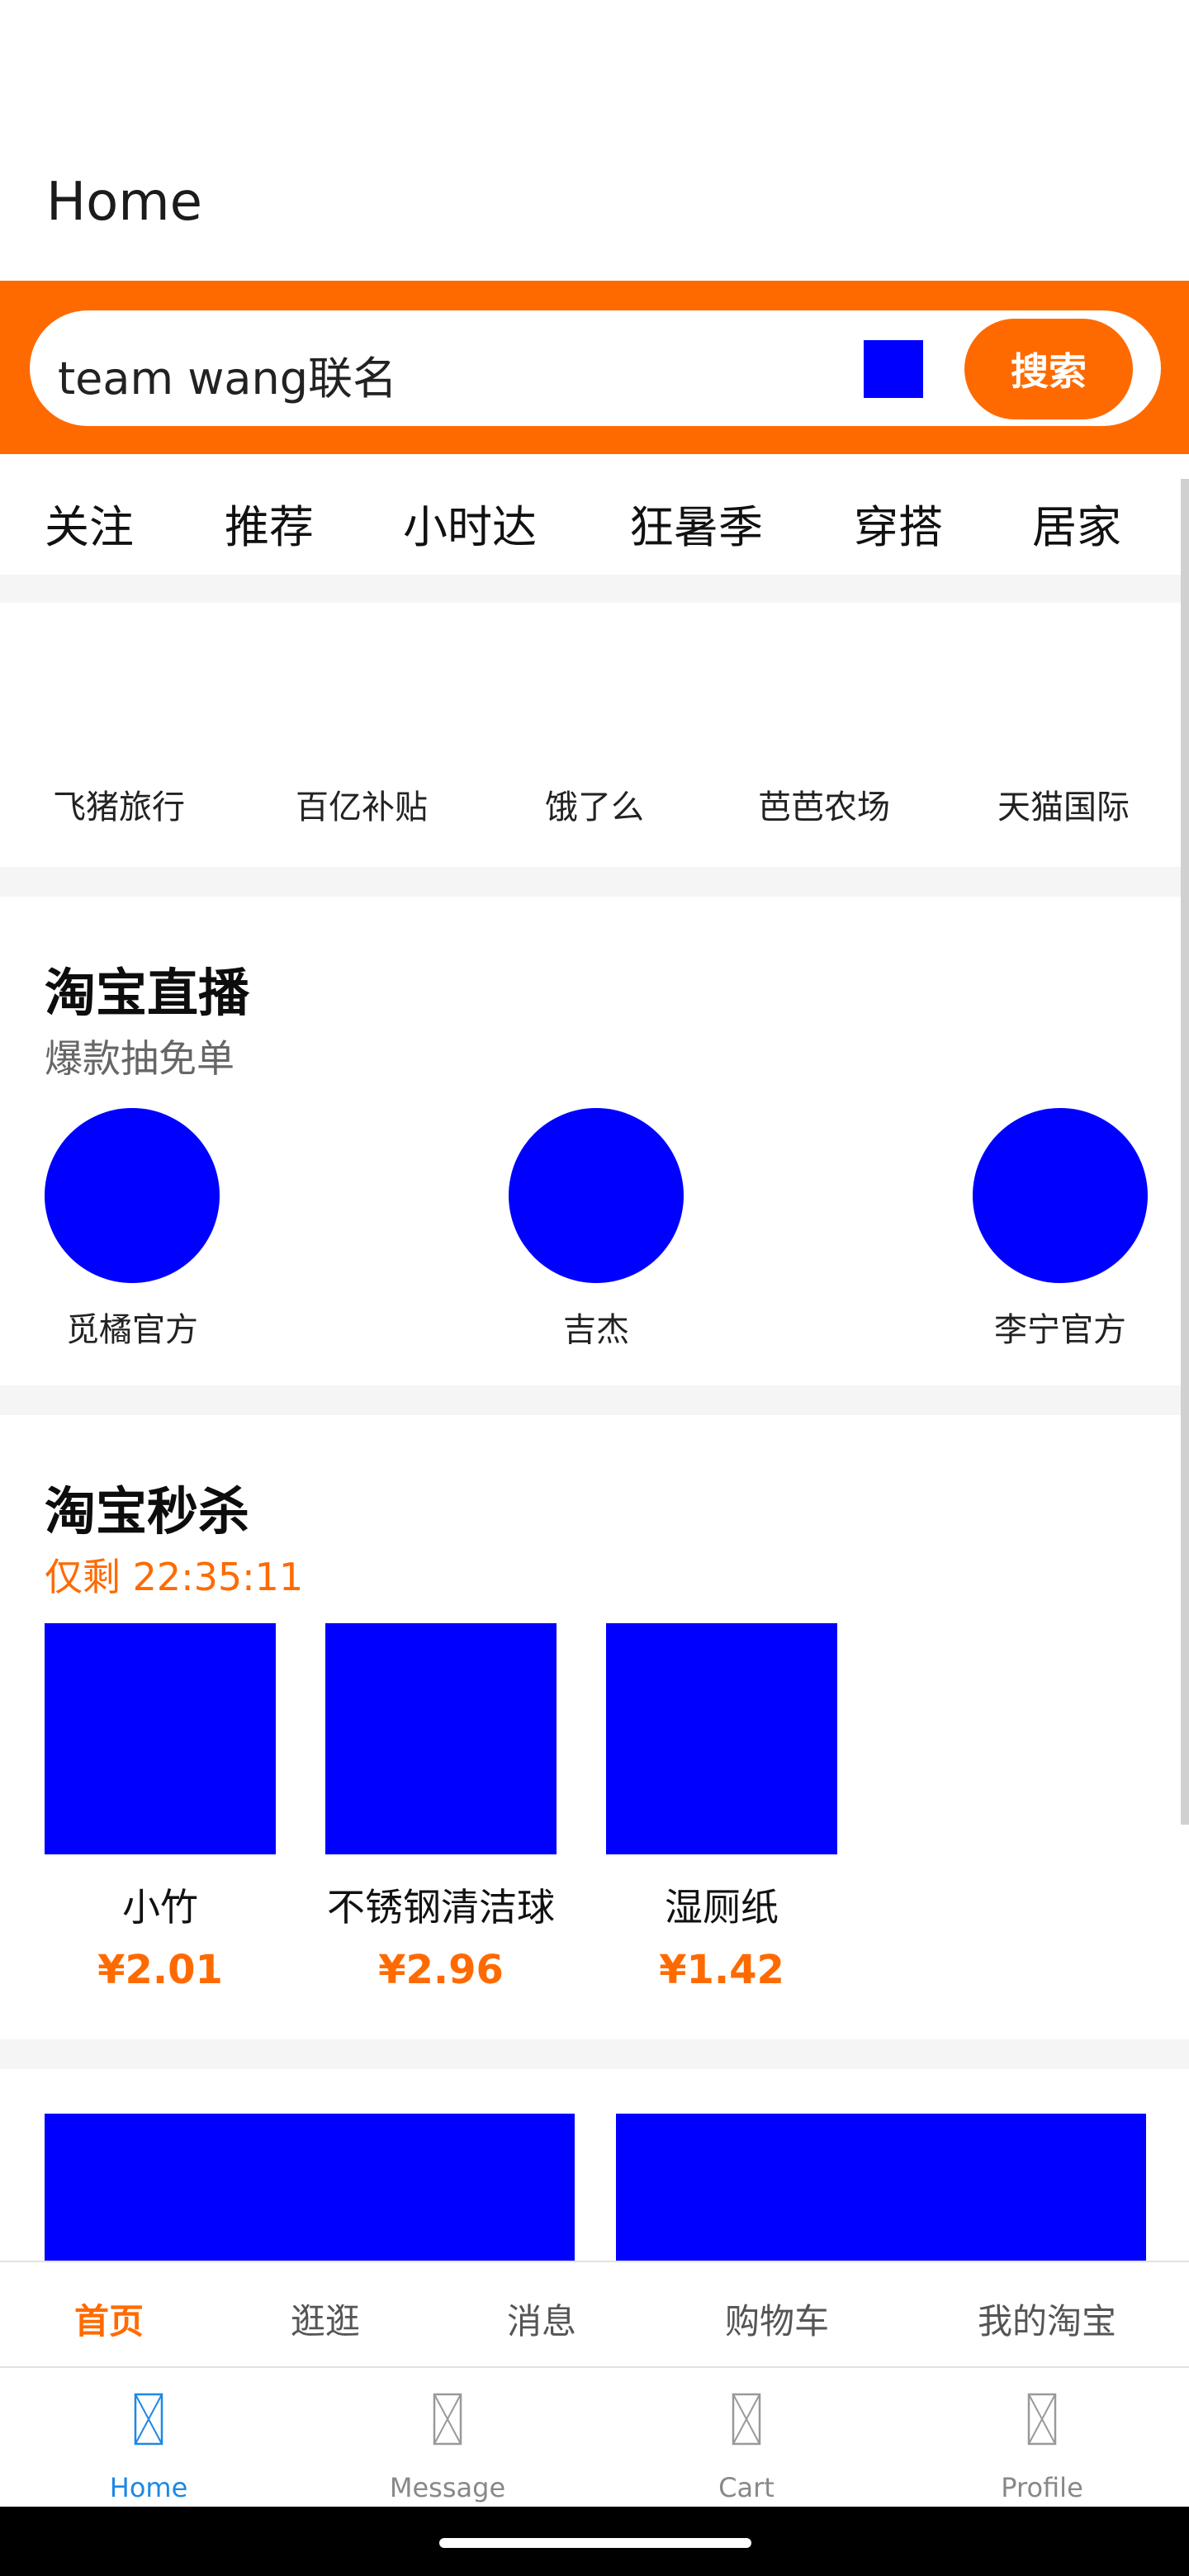  I want to click on search-band: team wang联名 搜索, so click(594, 367).